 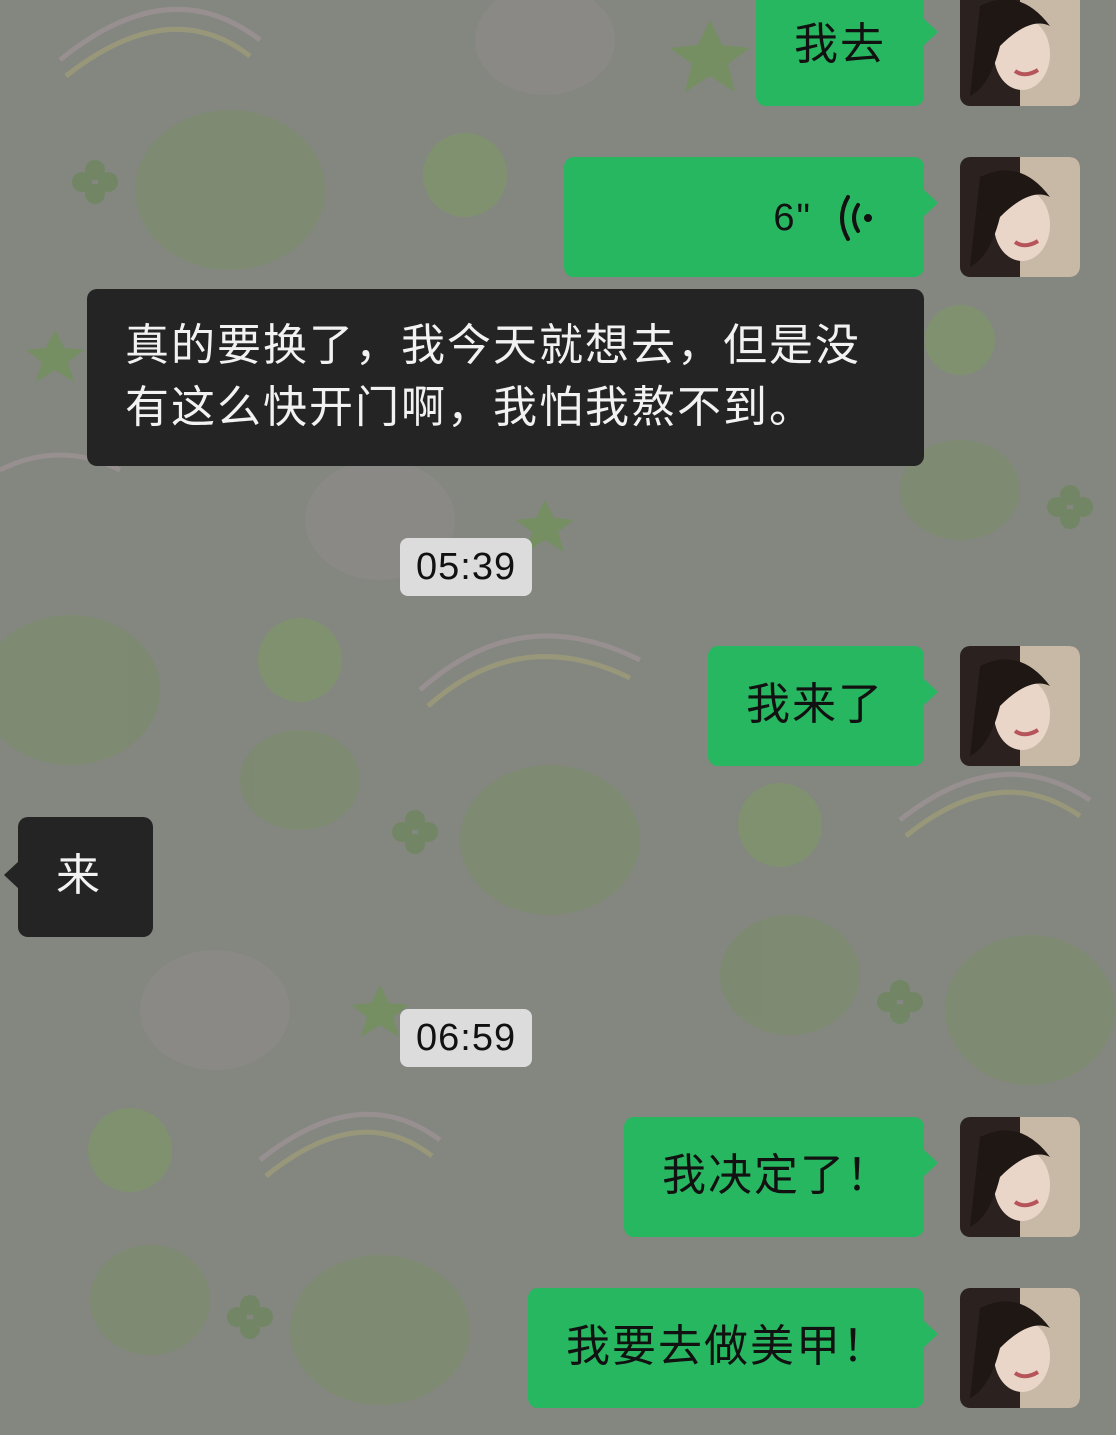 What do you see at coordinates (466, 567) in the screenshot?
I see `message-timestamp: 05:39` at bounding box center [466, 567].